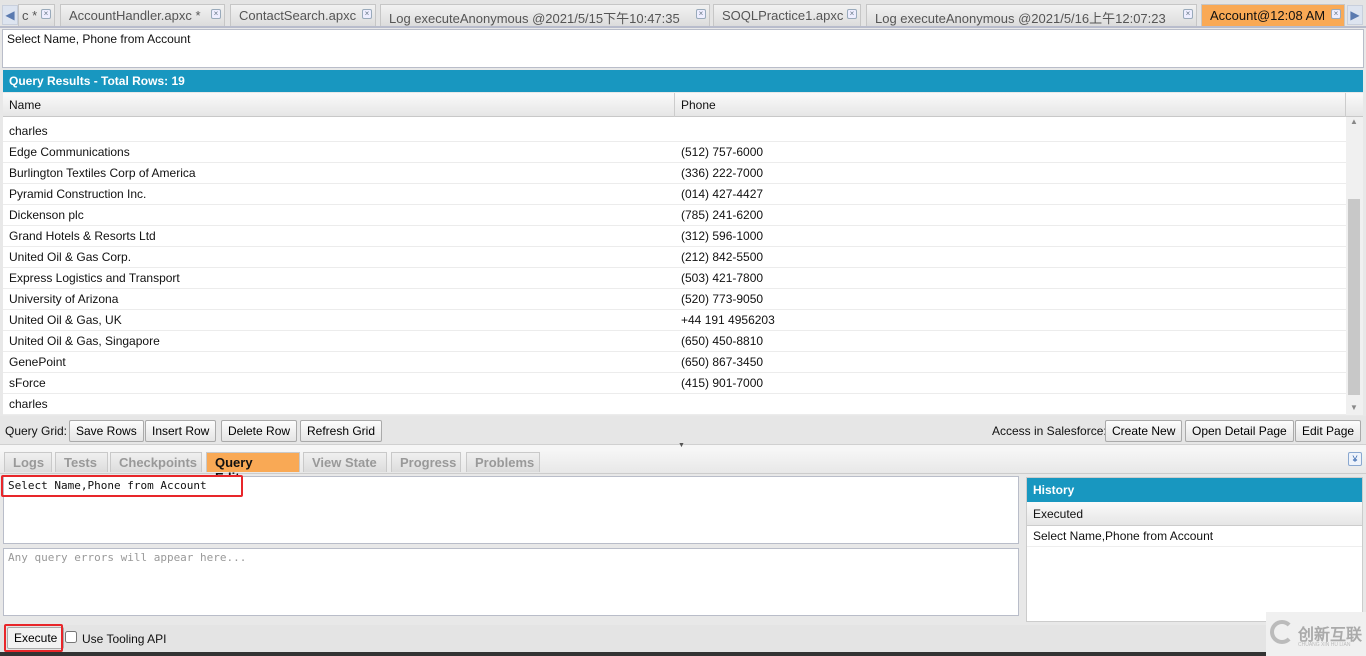  I want to click on results-scrollbar: ▲ ▼, so click(1354, 266).